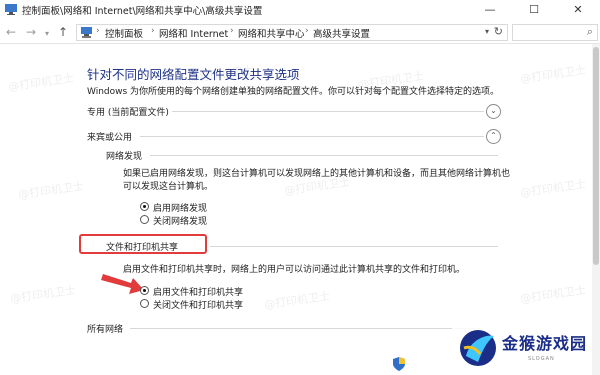  What do you see at coordinates (534, 10) in the screenshot?
I see `maximize-button: ☐` at bounding box center [534, 10].